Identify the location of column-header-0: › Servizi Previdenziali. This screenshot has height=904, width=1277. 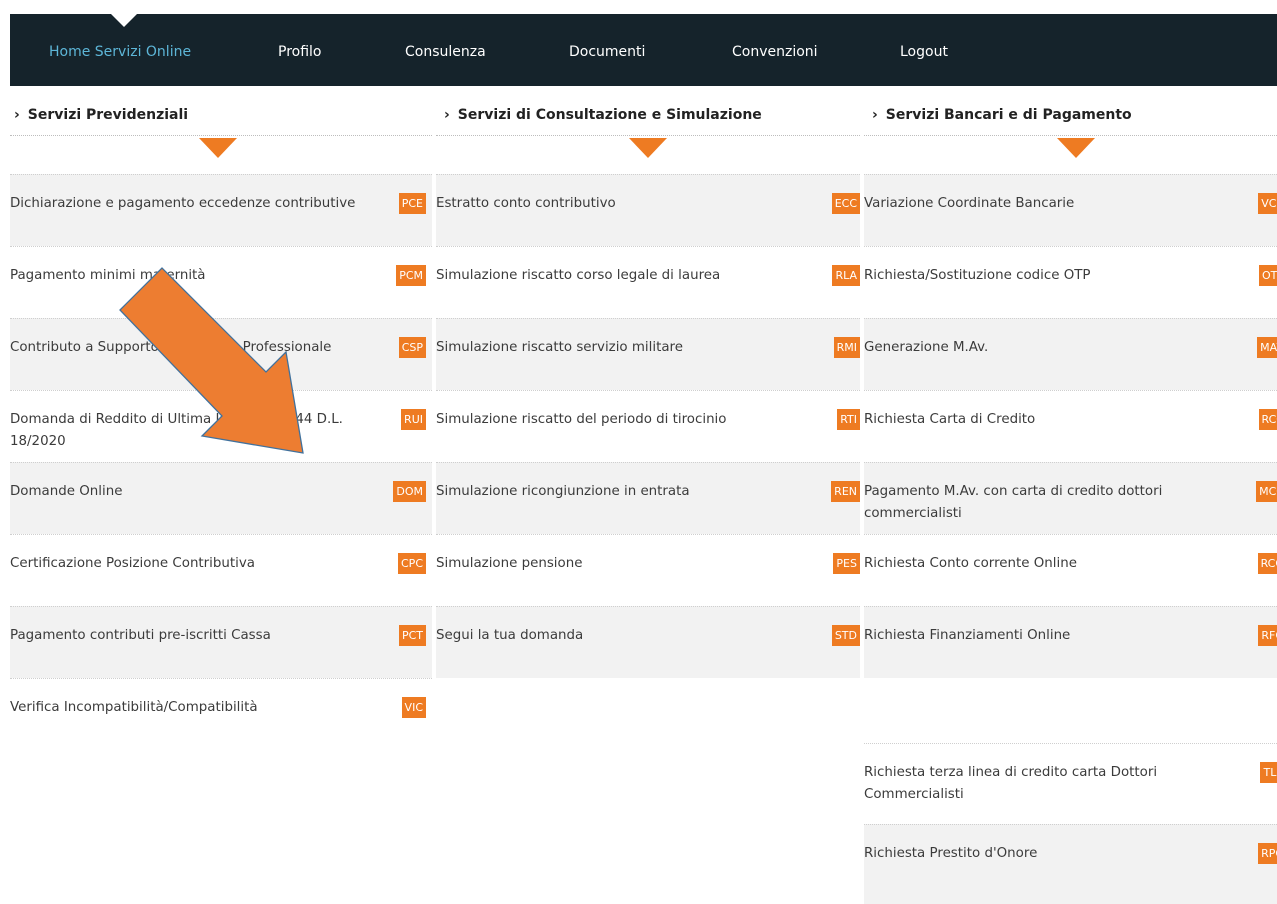
(221, 111).